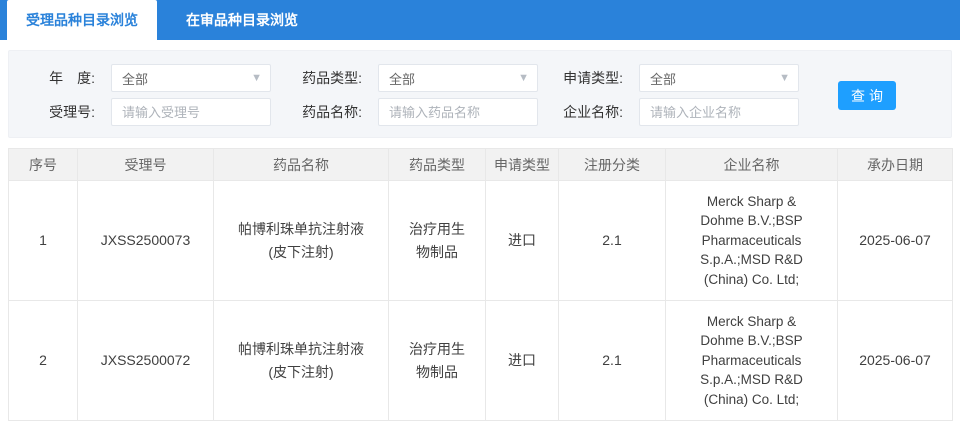  Describe the element at coordinates (458, 112) in the screenshot. I see `drug-name-input` at that location.